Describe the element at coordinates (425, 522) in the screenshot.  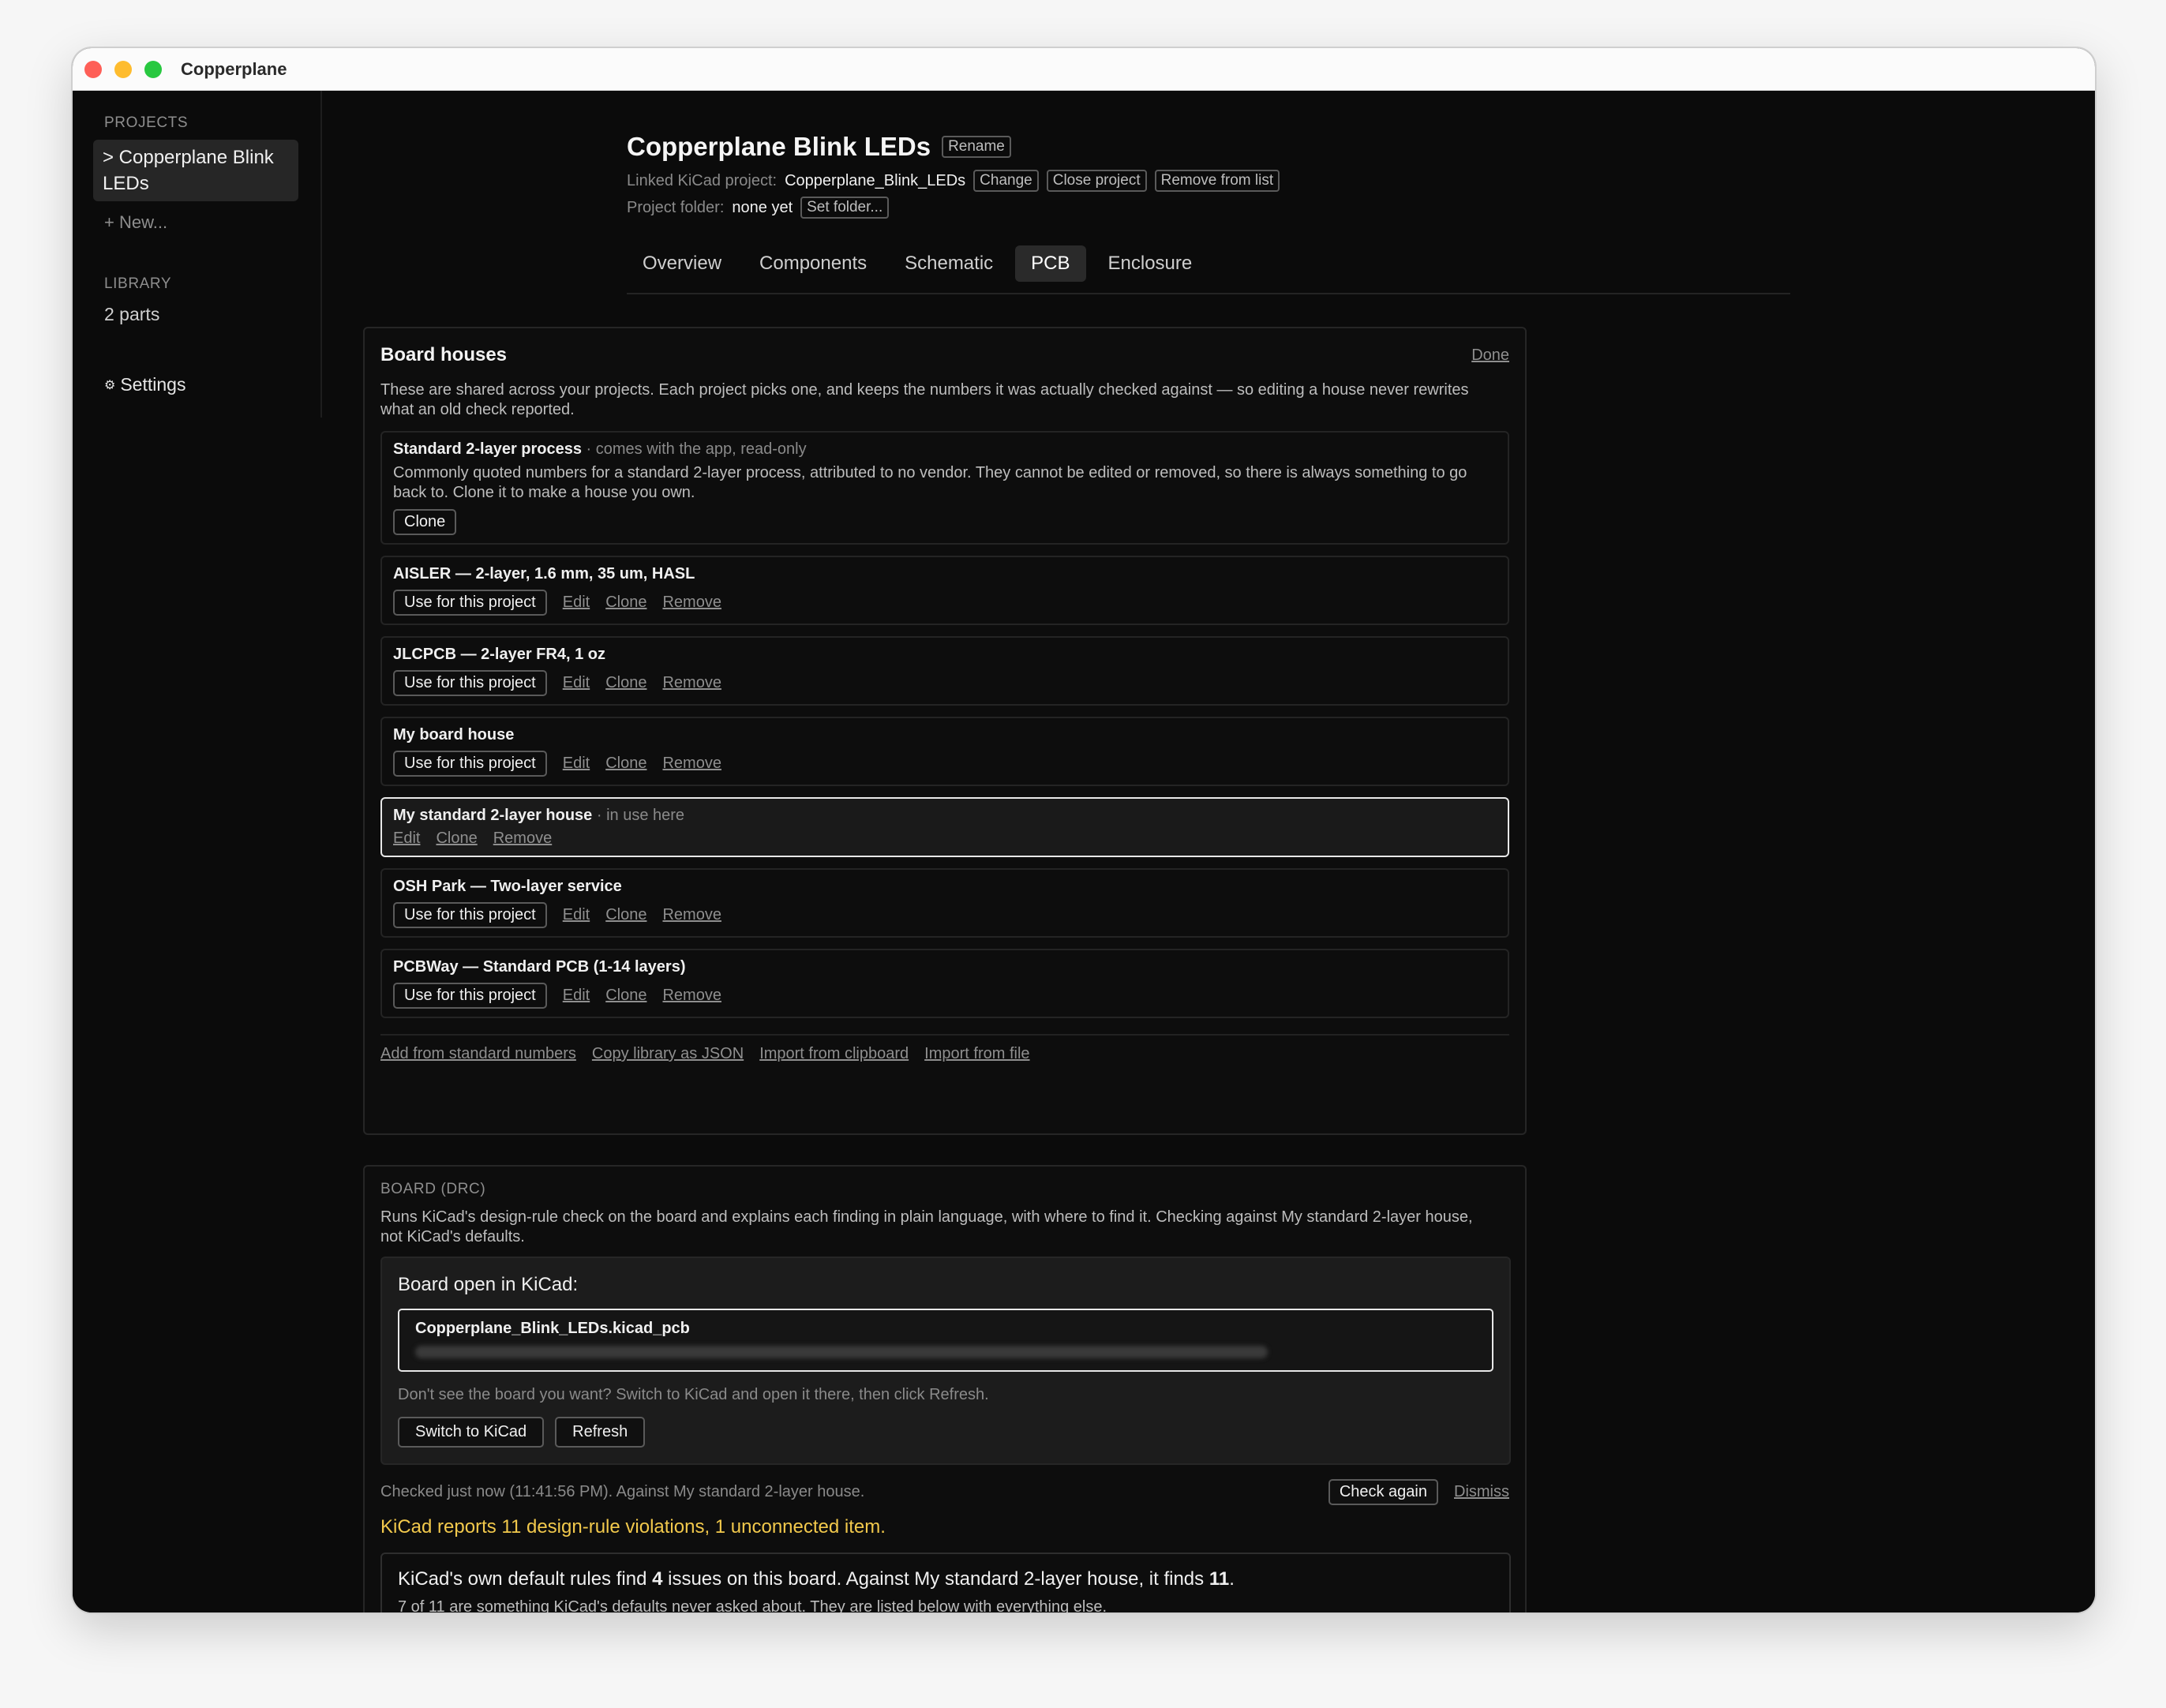
I see `clone-button: Clone` at that location.